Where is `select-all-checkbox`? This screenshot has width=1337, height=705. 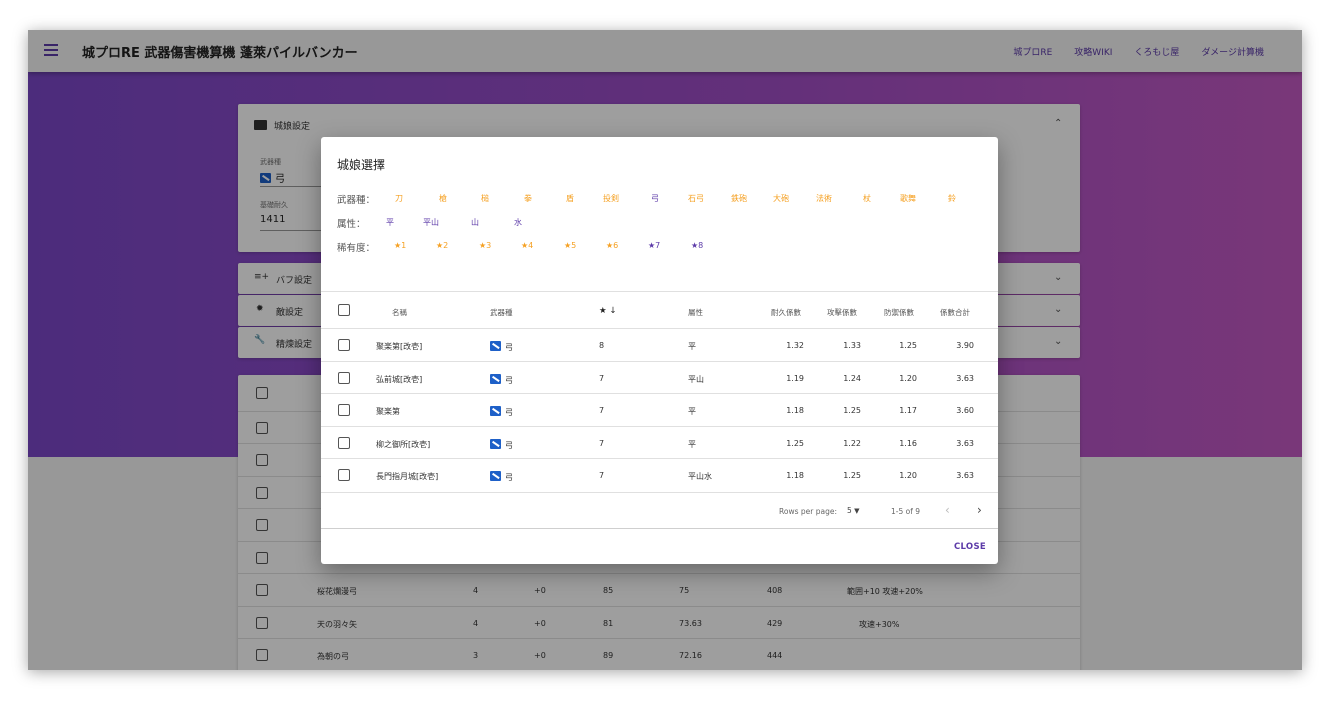
select-all-checkbox is located at coordinates (344, 310).